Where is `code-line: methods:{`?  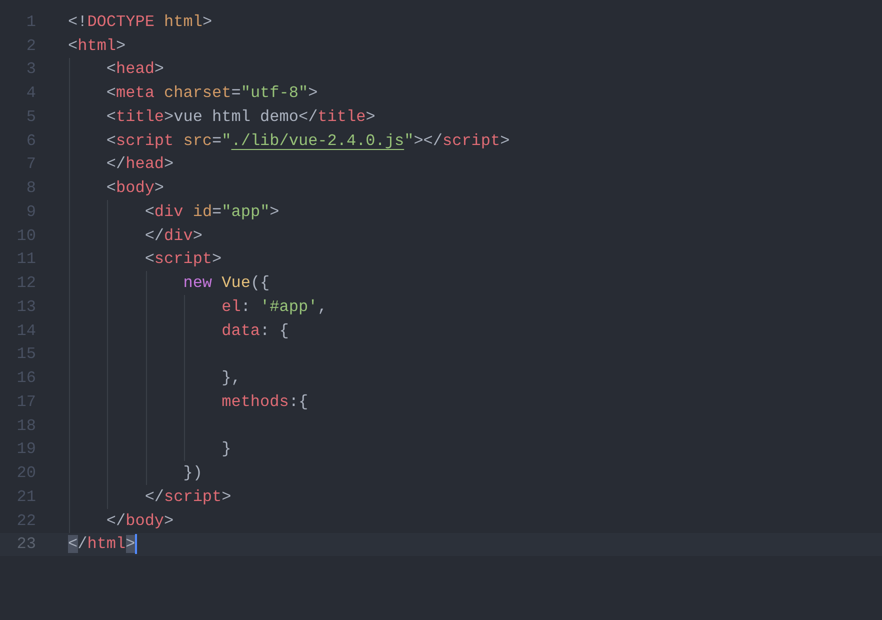 code-line: methods:{ is located at coordinates (264, 402).